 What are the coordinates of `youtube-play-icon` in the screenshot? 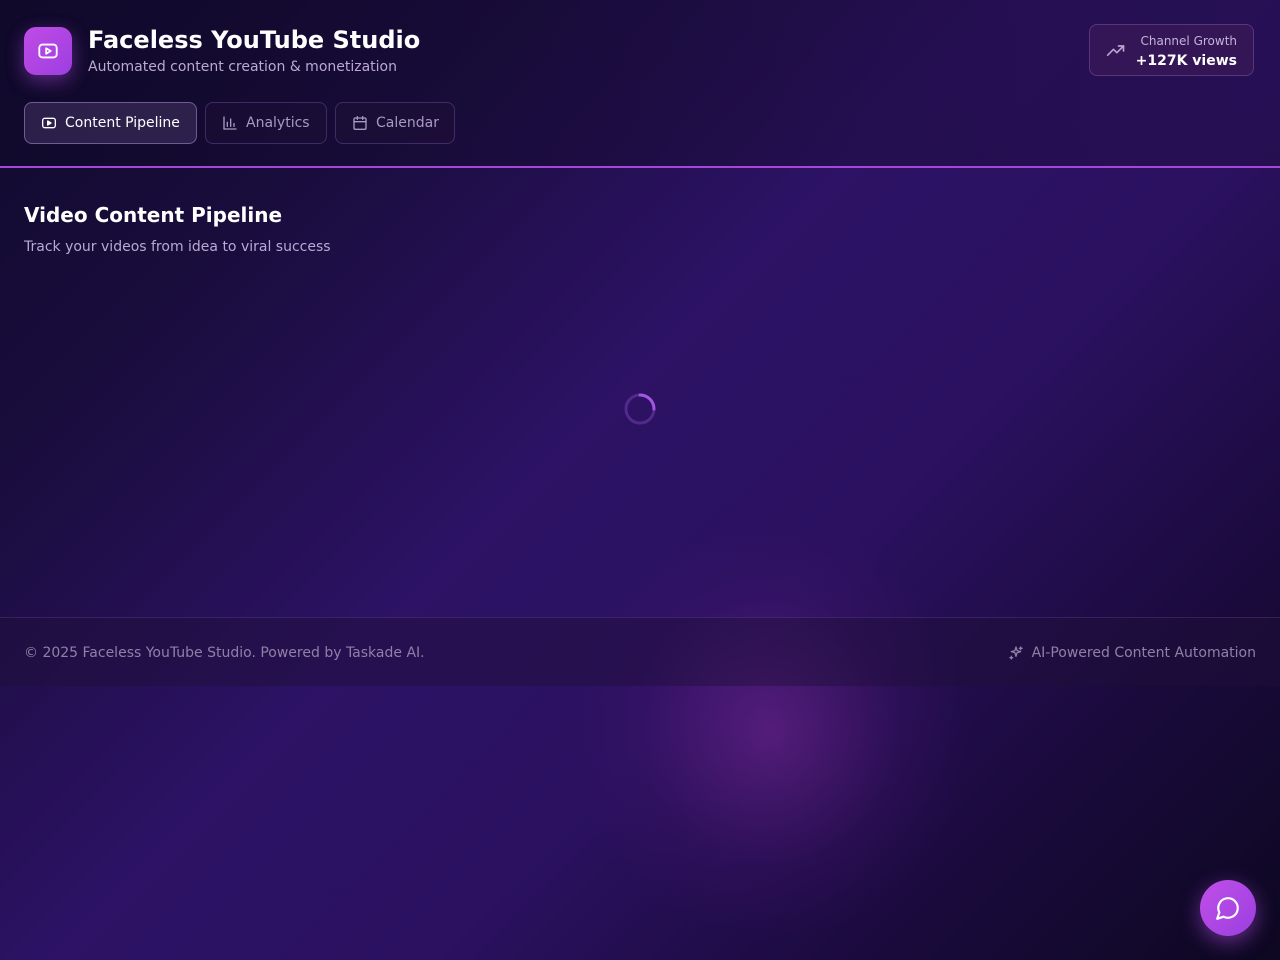 It's located at (48, 51).